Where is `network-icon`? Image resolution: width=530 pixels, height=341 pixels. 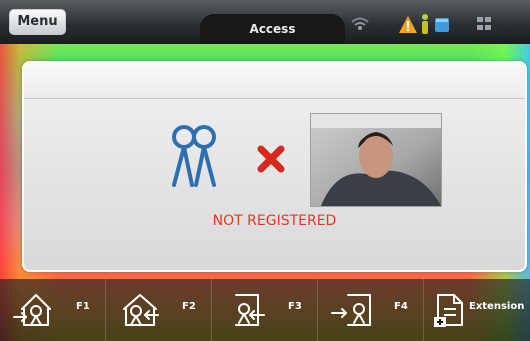 network-icon is located at coordinates (484, 23).